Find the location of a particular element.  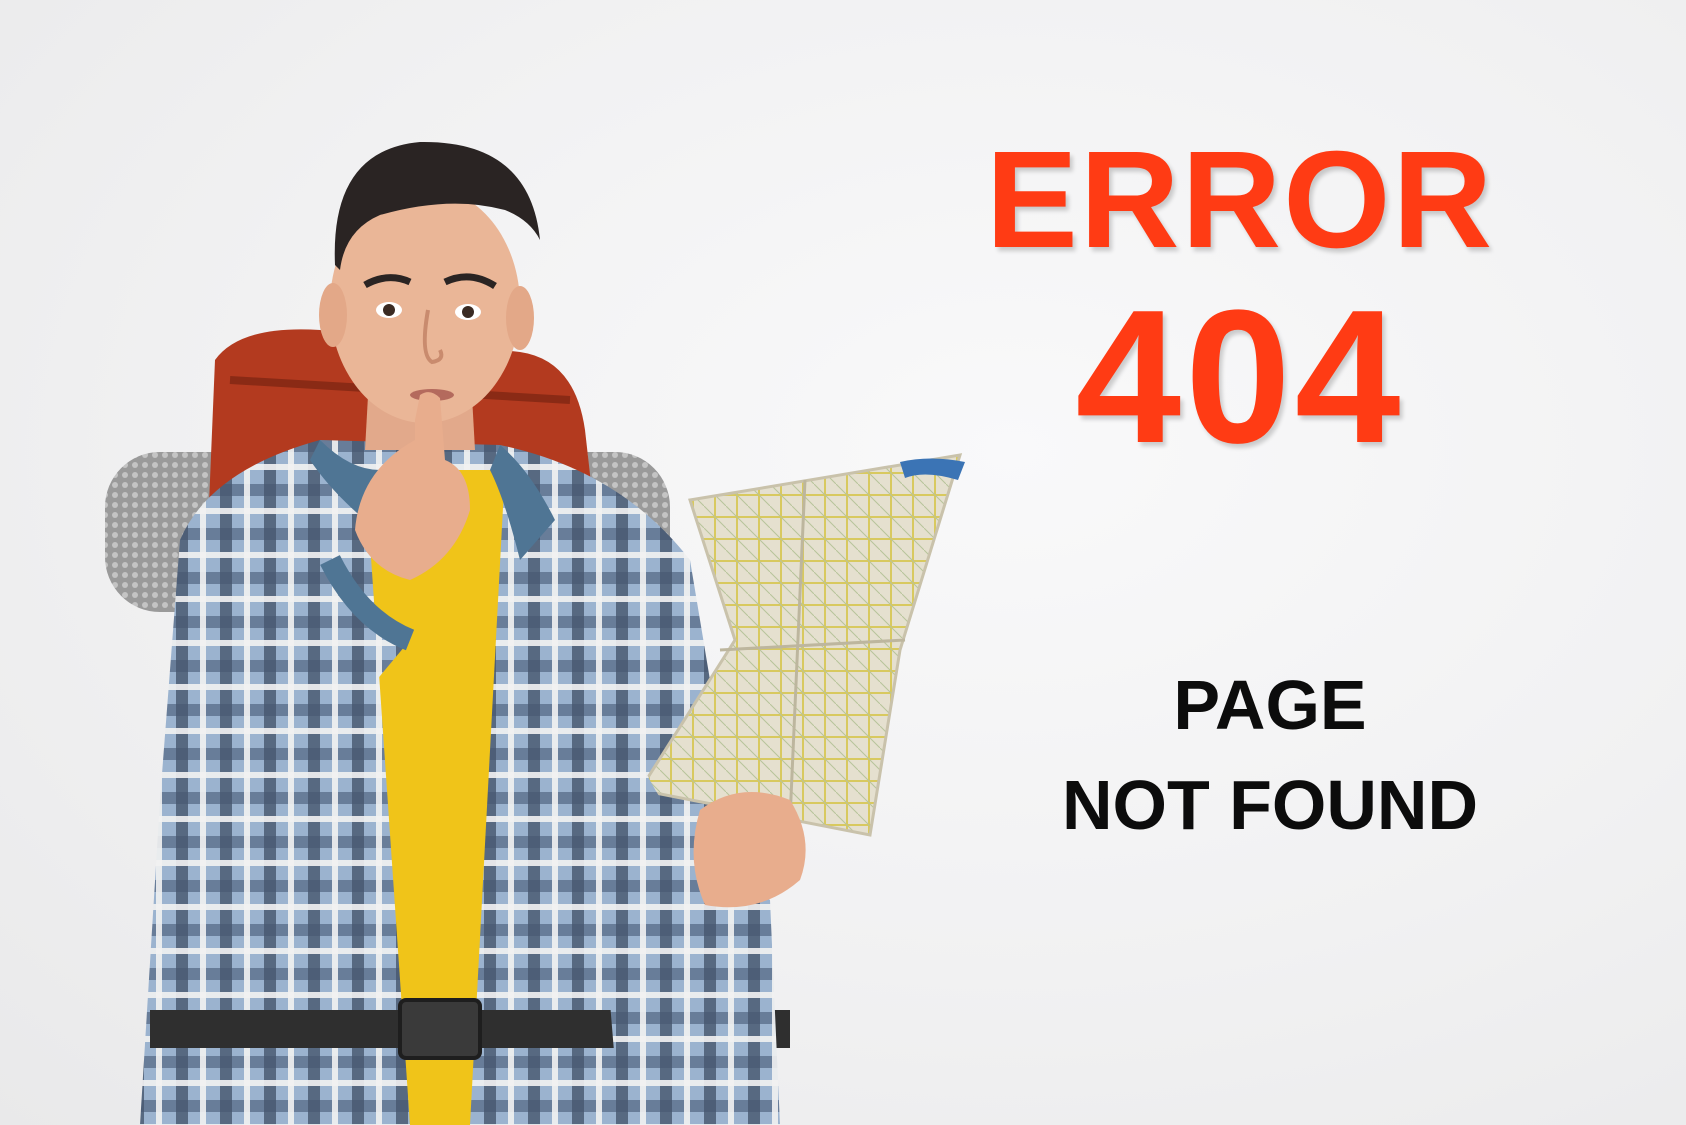

message-line-1: PAGE is located at coordinates (1270, 705).